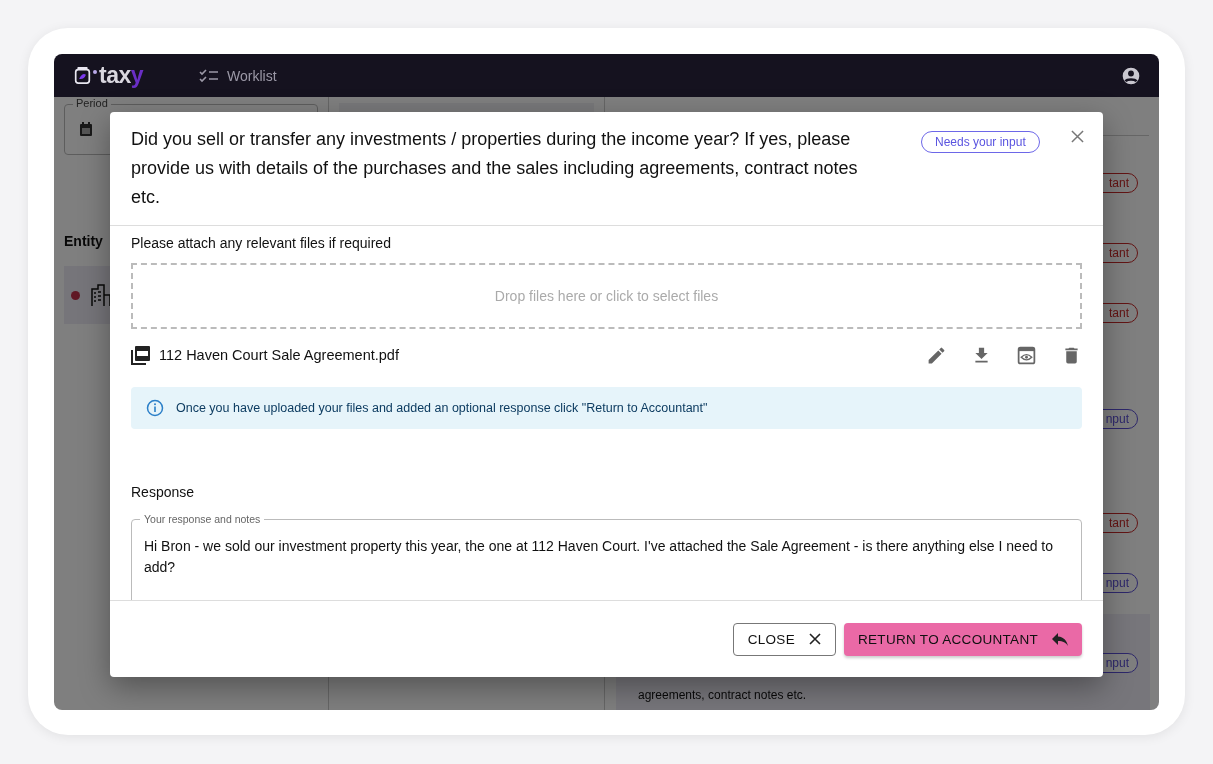 The image size is (1213, 764). I want to click on attach-label: Please attach any relevant files if required, so click(261, 243).